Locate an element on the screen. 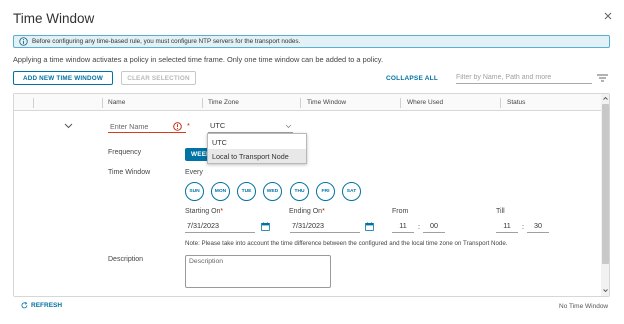  info-icon is located at coordinates (23, 41).